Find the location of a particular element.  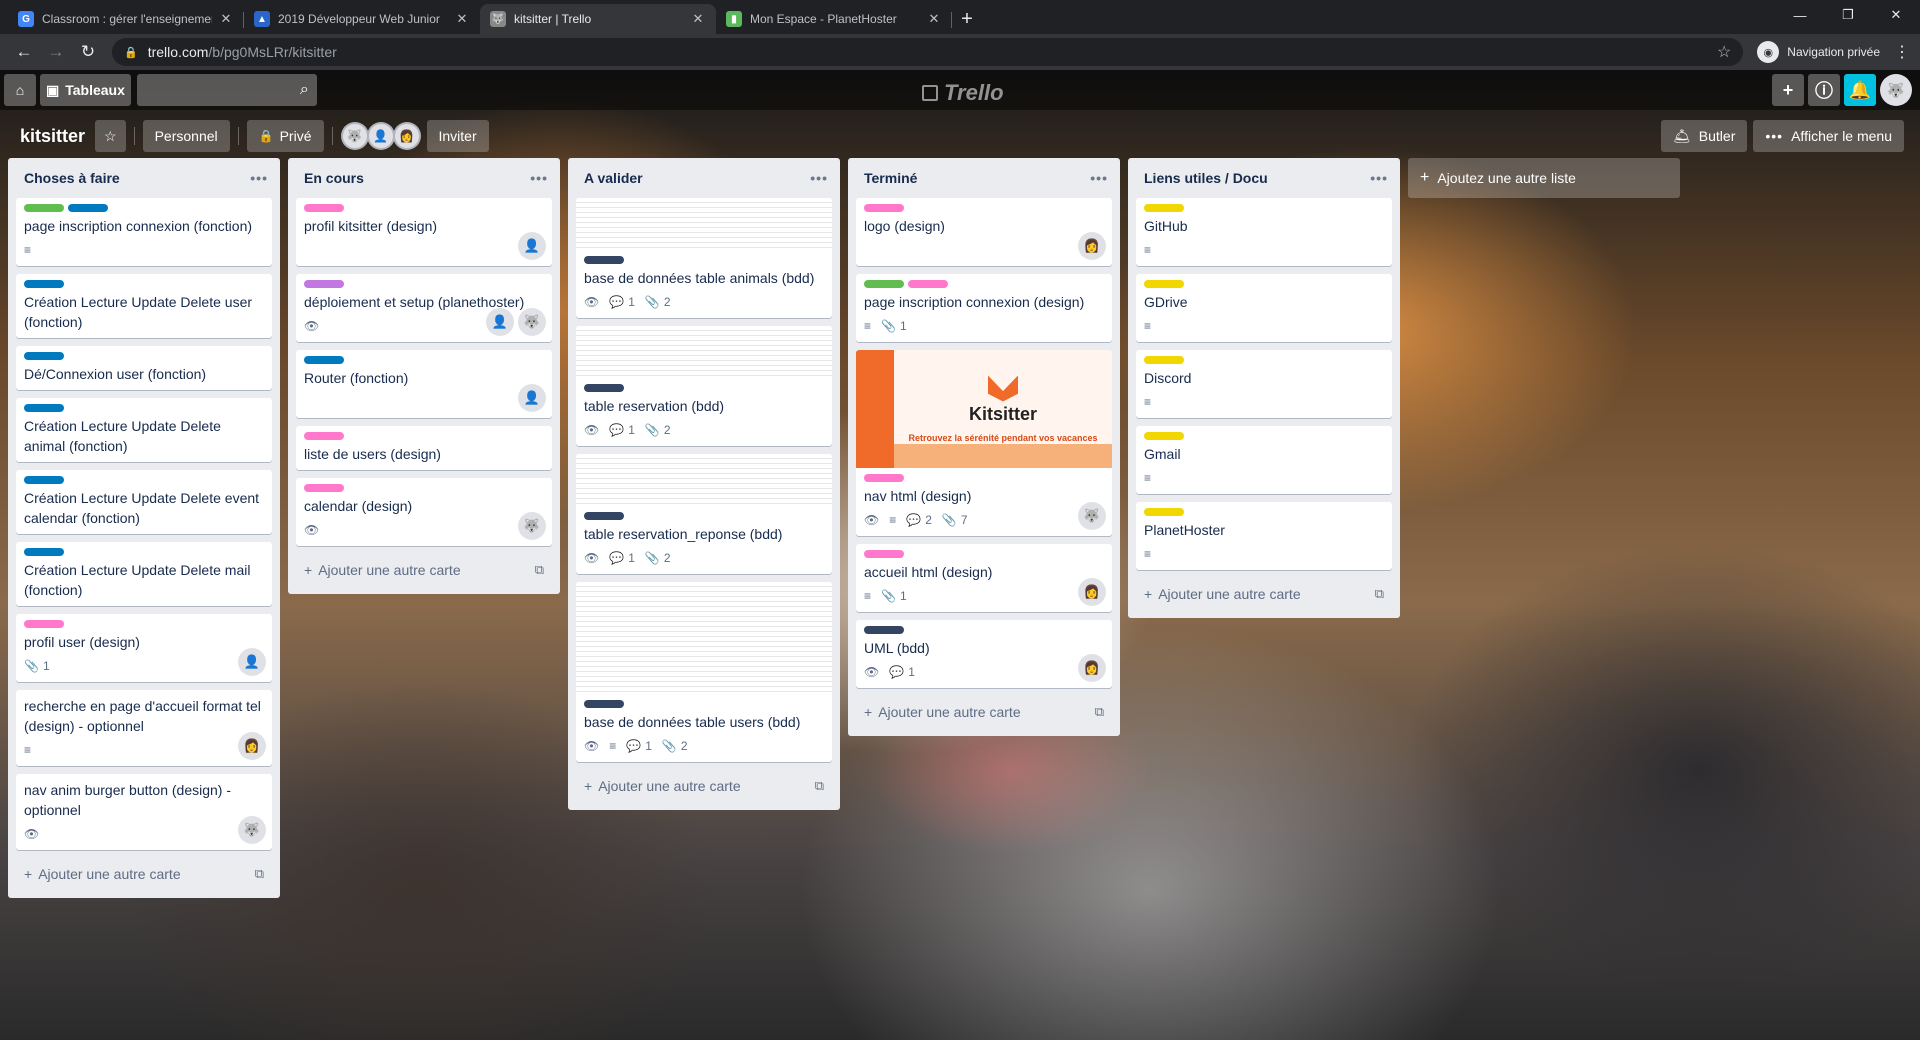

board-title: kitsitter is located at coordinates (52, 136).